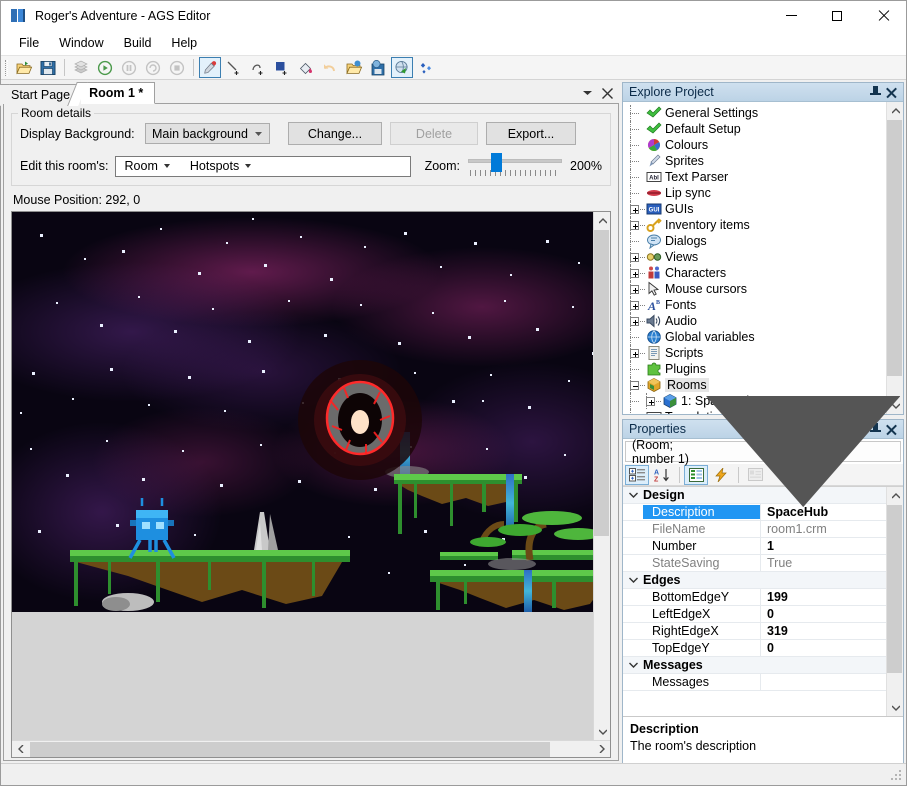  Describe the element at coordinates (823, 529) in the screenshot. I see `property-value: room1.crm` at that location.